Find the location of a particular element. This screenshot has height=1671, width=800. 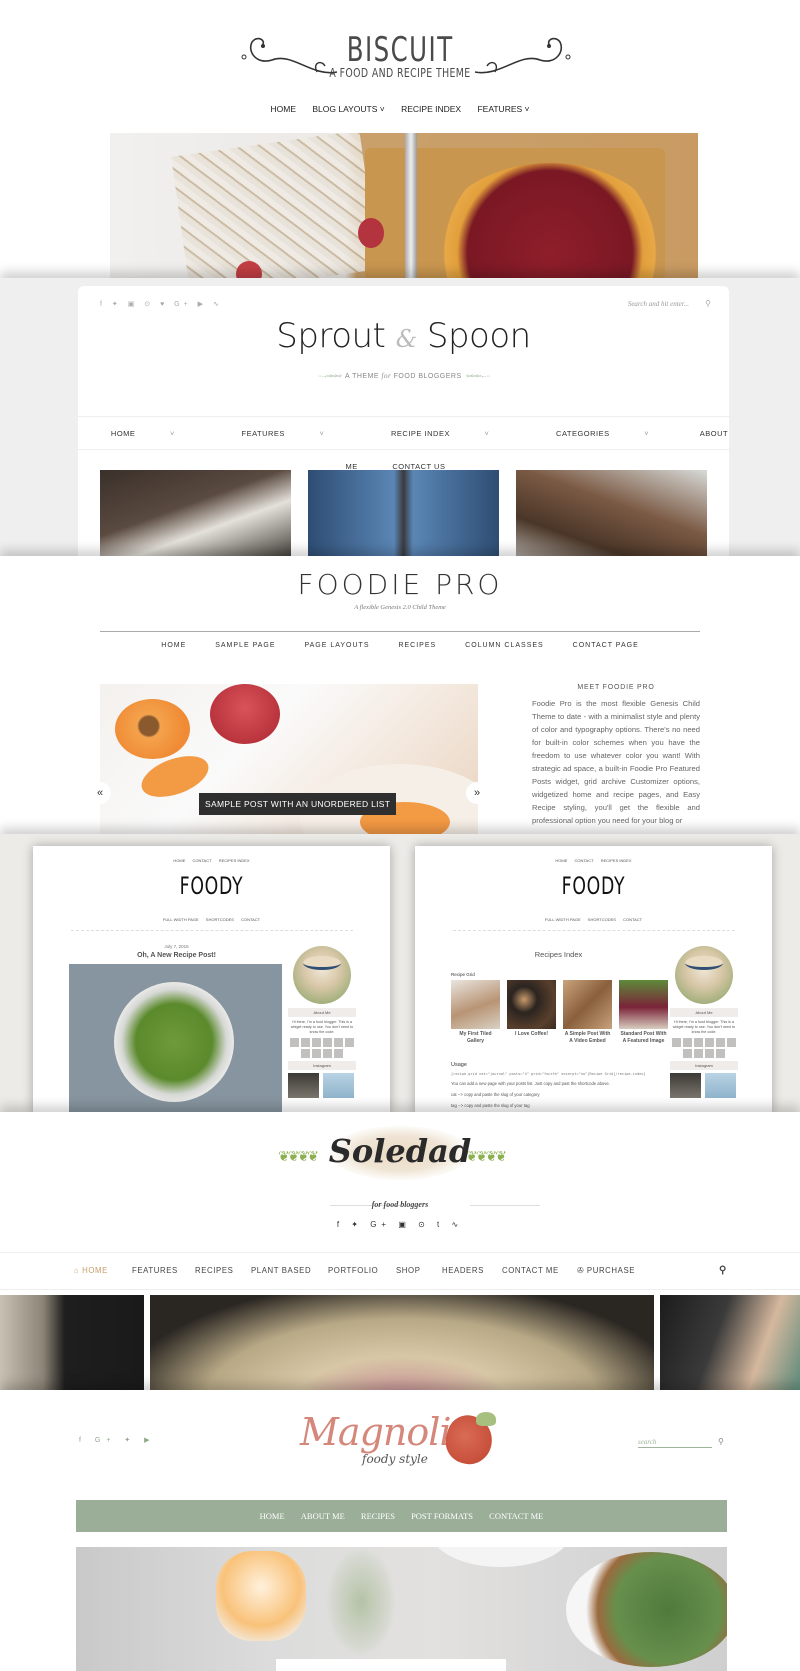

foodie-logo: FOODIE PRO is located at coordinates (400, 584).